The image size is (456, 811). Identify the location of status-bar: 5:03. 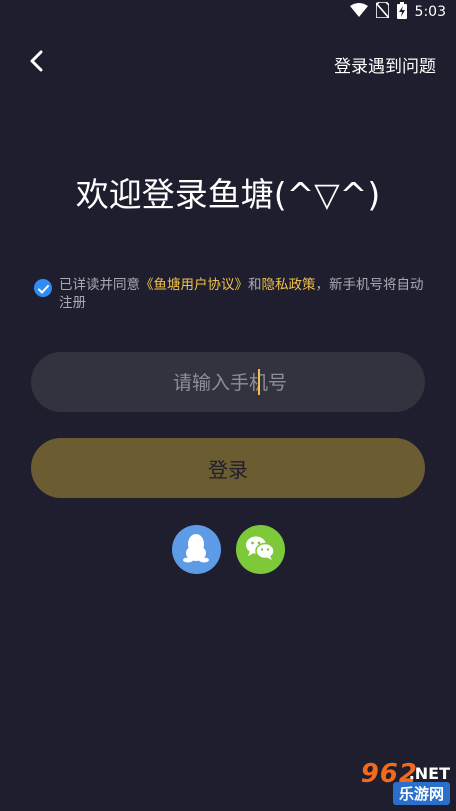
(228, 12).